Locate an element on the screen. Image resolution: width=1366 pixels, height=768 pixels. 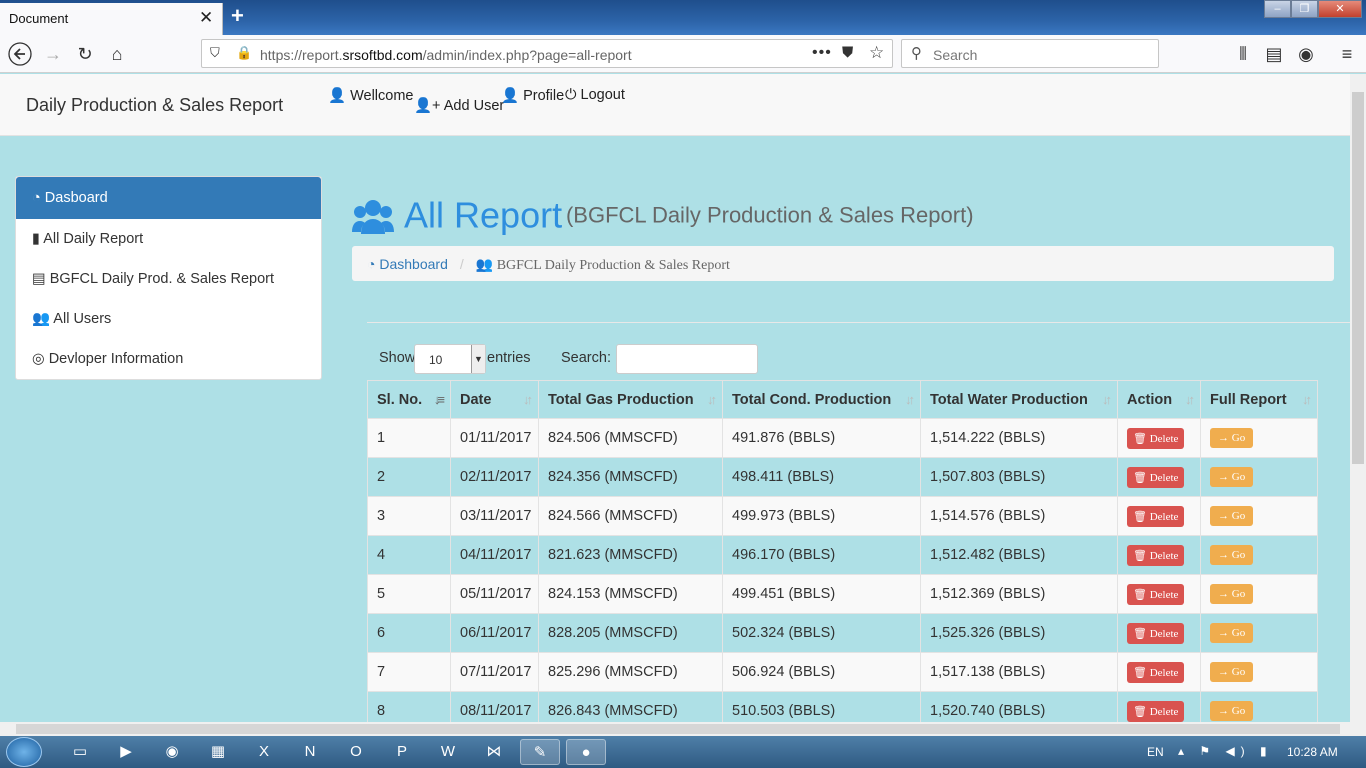
power-icon: ⏻ is located at coordinates (571, 95).